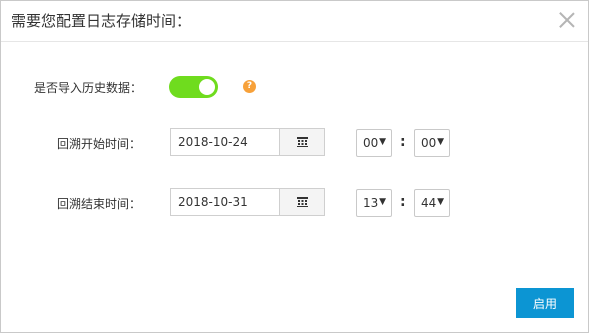 Image resolution: width=589 pixels, height=333 pixels. I want to click on import-history-toggle, so click(193, 87).